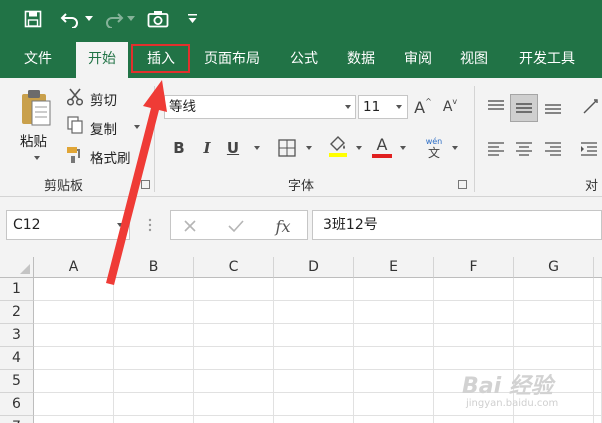 The height and width of the screenshot is (423, 602). Describe the element at coordinates (423, 107) in the screenshot. I see `grow-font-button: A ^` at that location.